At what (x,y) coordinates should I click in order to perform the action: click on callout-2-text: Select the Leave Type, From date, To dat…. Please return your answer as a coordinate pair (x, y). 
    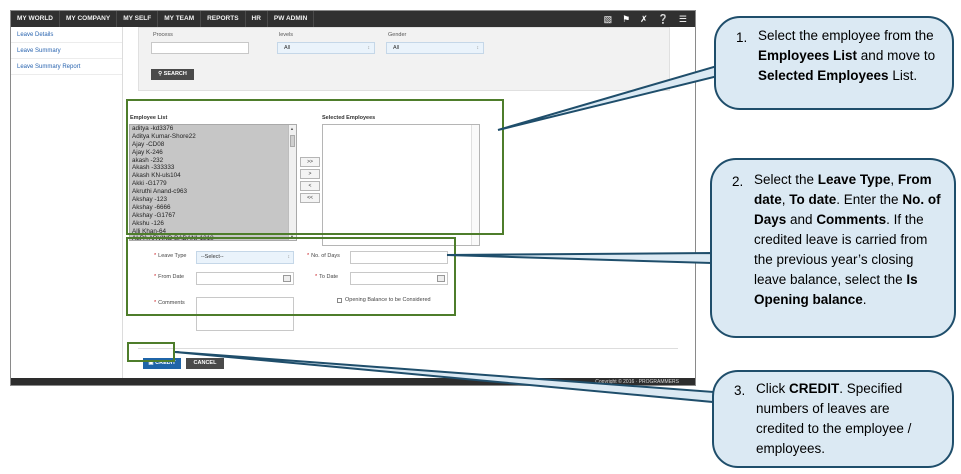
    Looking at the image, I should click on (847, 239).